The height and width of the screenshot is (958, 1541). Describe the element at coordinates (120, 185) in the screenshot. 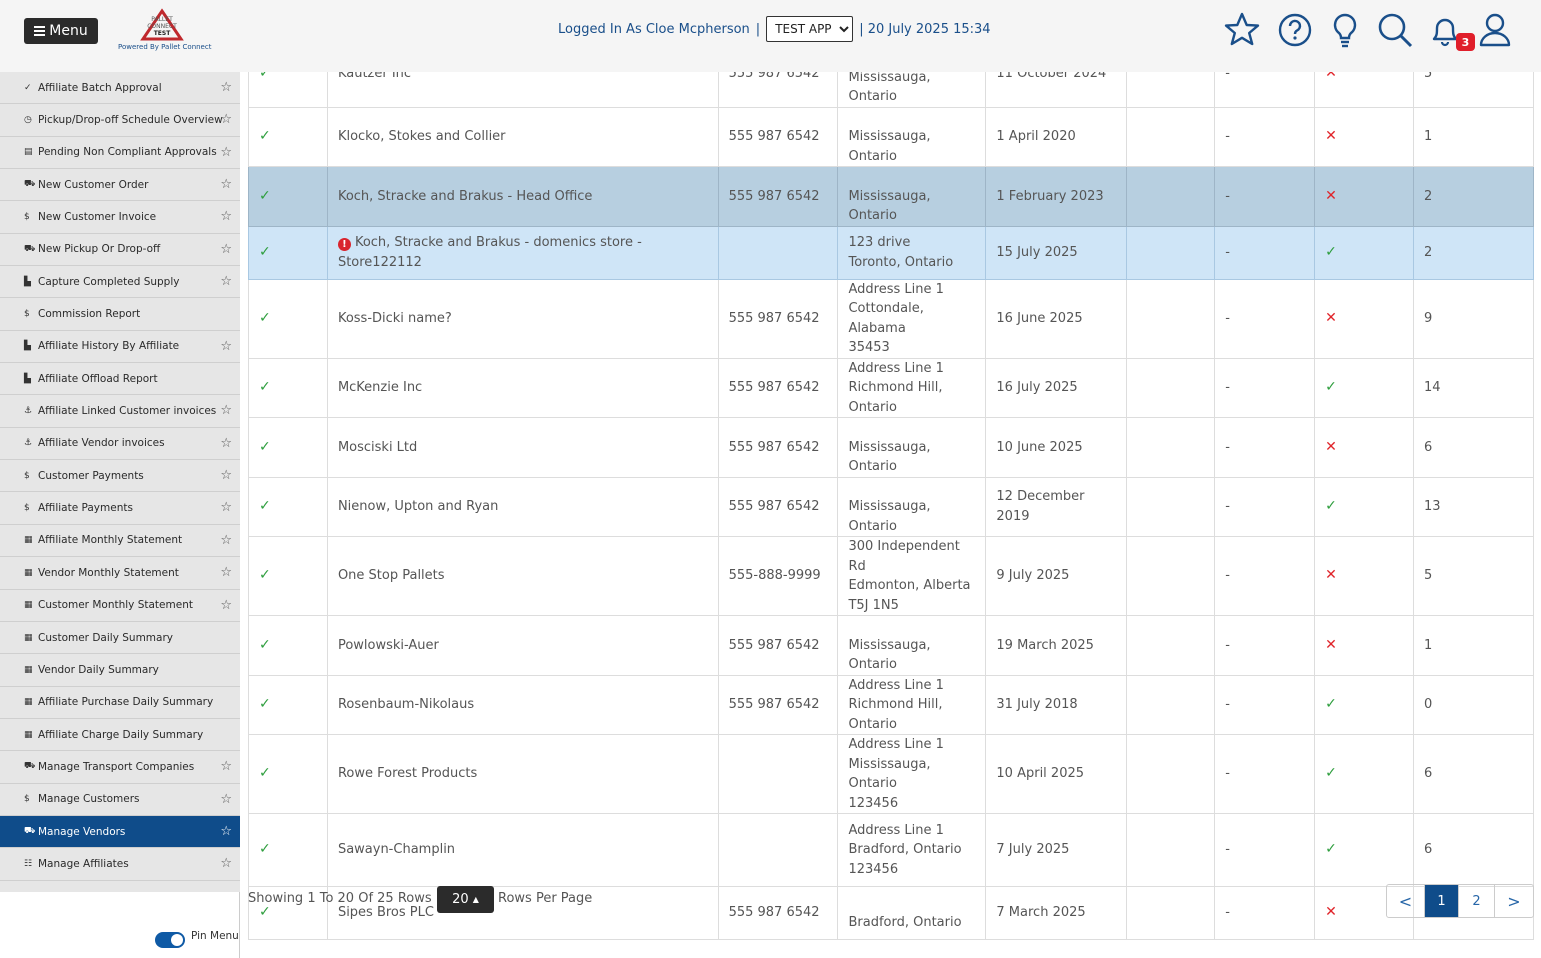

I see `sidebar-item: ⛟ New Customer Order ☆` at that location.